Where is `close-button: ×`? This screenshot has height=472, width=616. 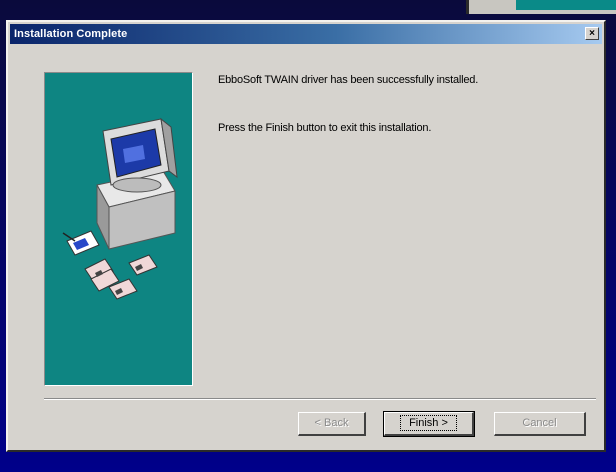 close-button: × is located at coordinates (592, 33).